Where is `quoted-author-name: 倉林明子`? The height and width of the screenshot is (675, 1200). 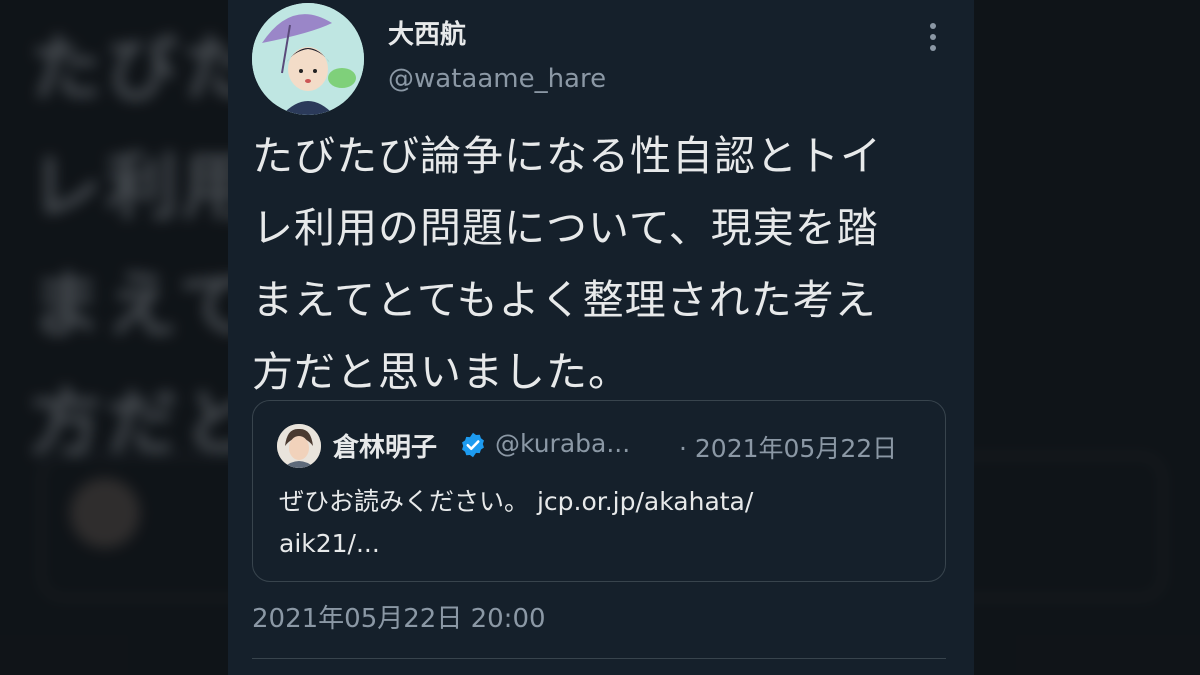
quoted-author-name: 倉林明子 is located at coordinates (385, 445).